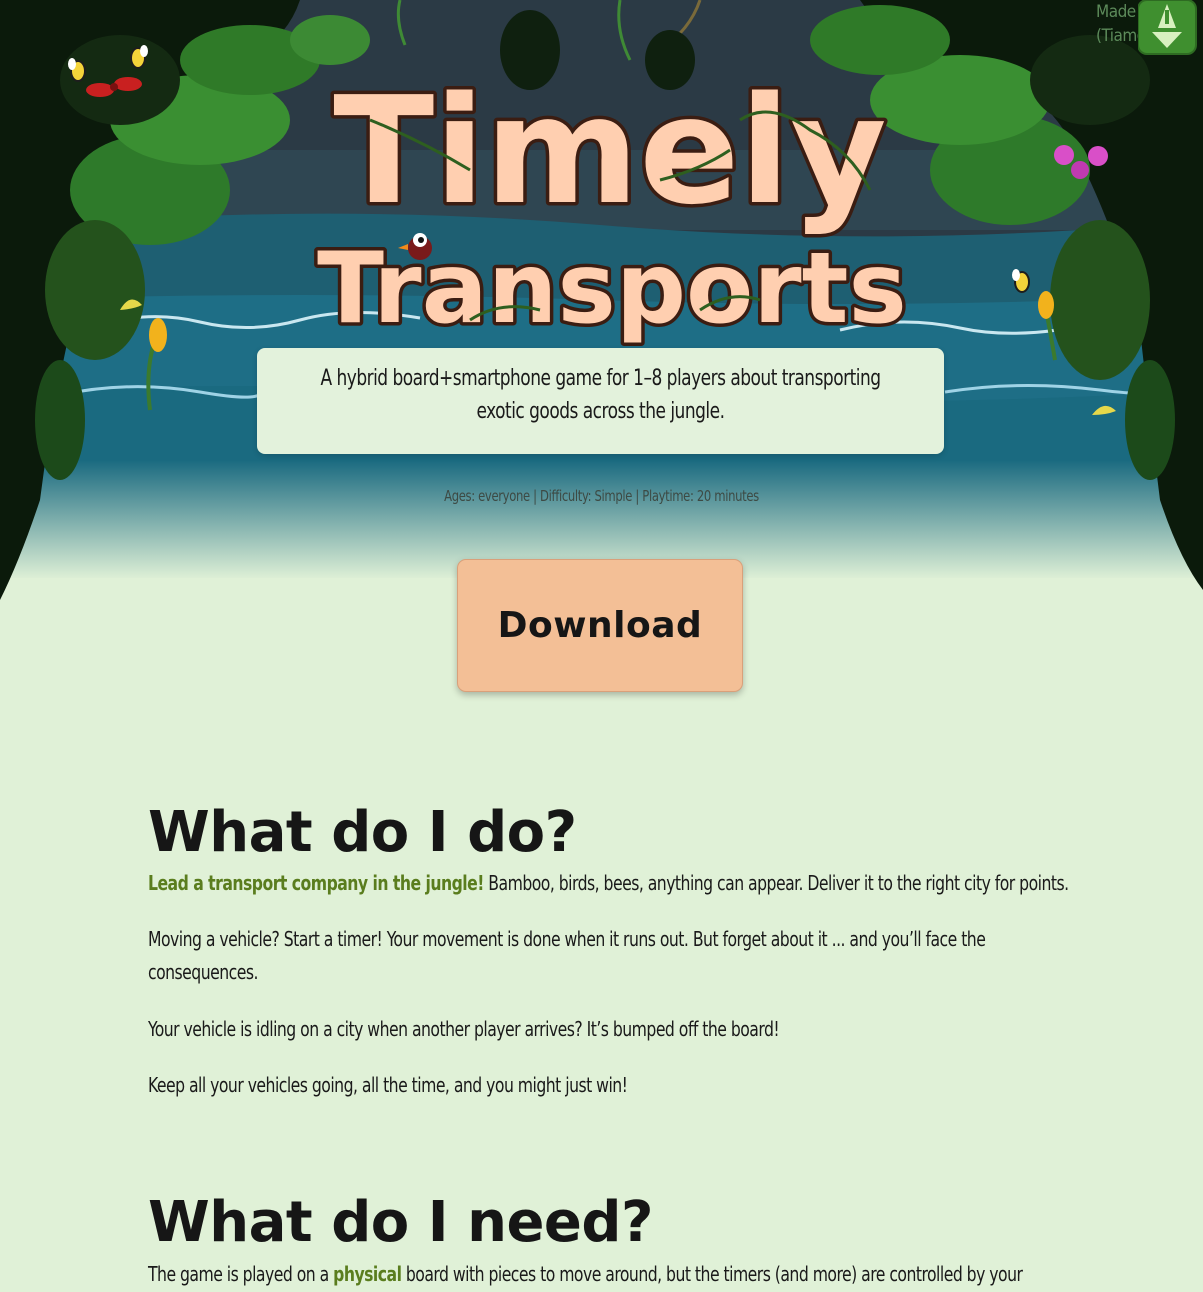 The image size is (1203, 1292). Describe the element at coordinates (203, 972) in the screenshot. I see `paragraph-line: consequences.` at that location.